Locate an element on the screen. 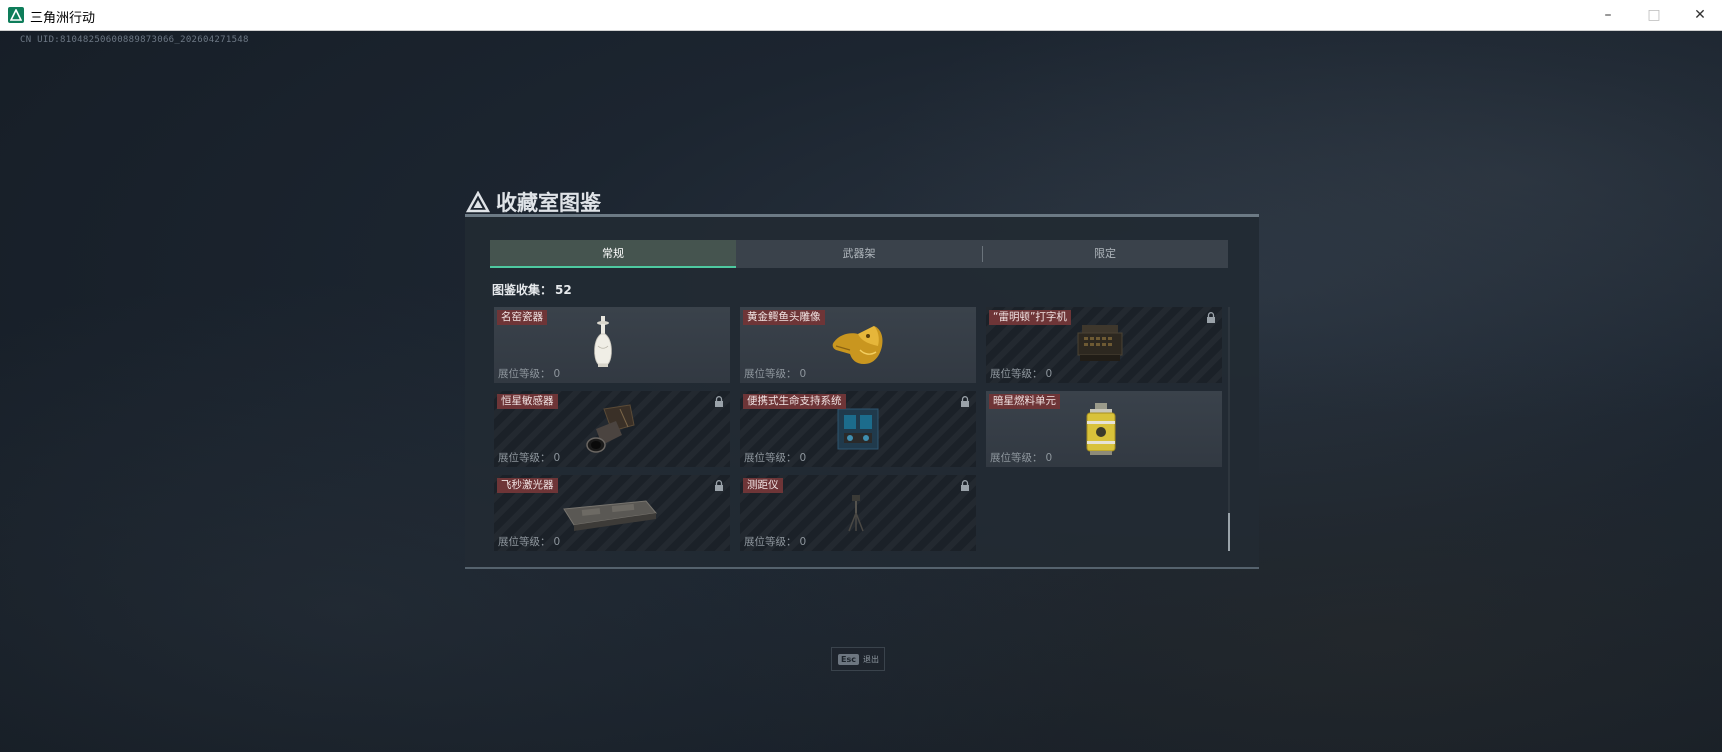  gold-crocodile-head-icon is located at coordinates (857, 345).